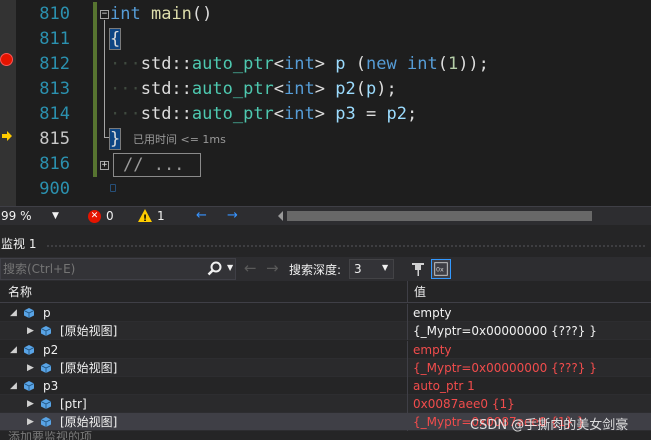  I want to click on zoom-value: 99 %, so click(16, 216).